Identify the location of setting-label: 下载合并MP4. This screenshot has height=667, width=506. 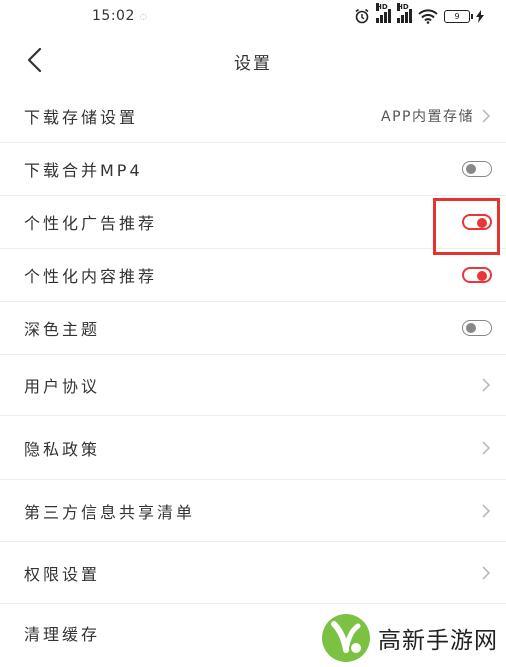
(83, 170).